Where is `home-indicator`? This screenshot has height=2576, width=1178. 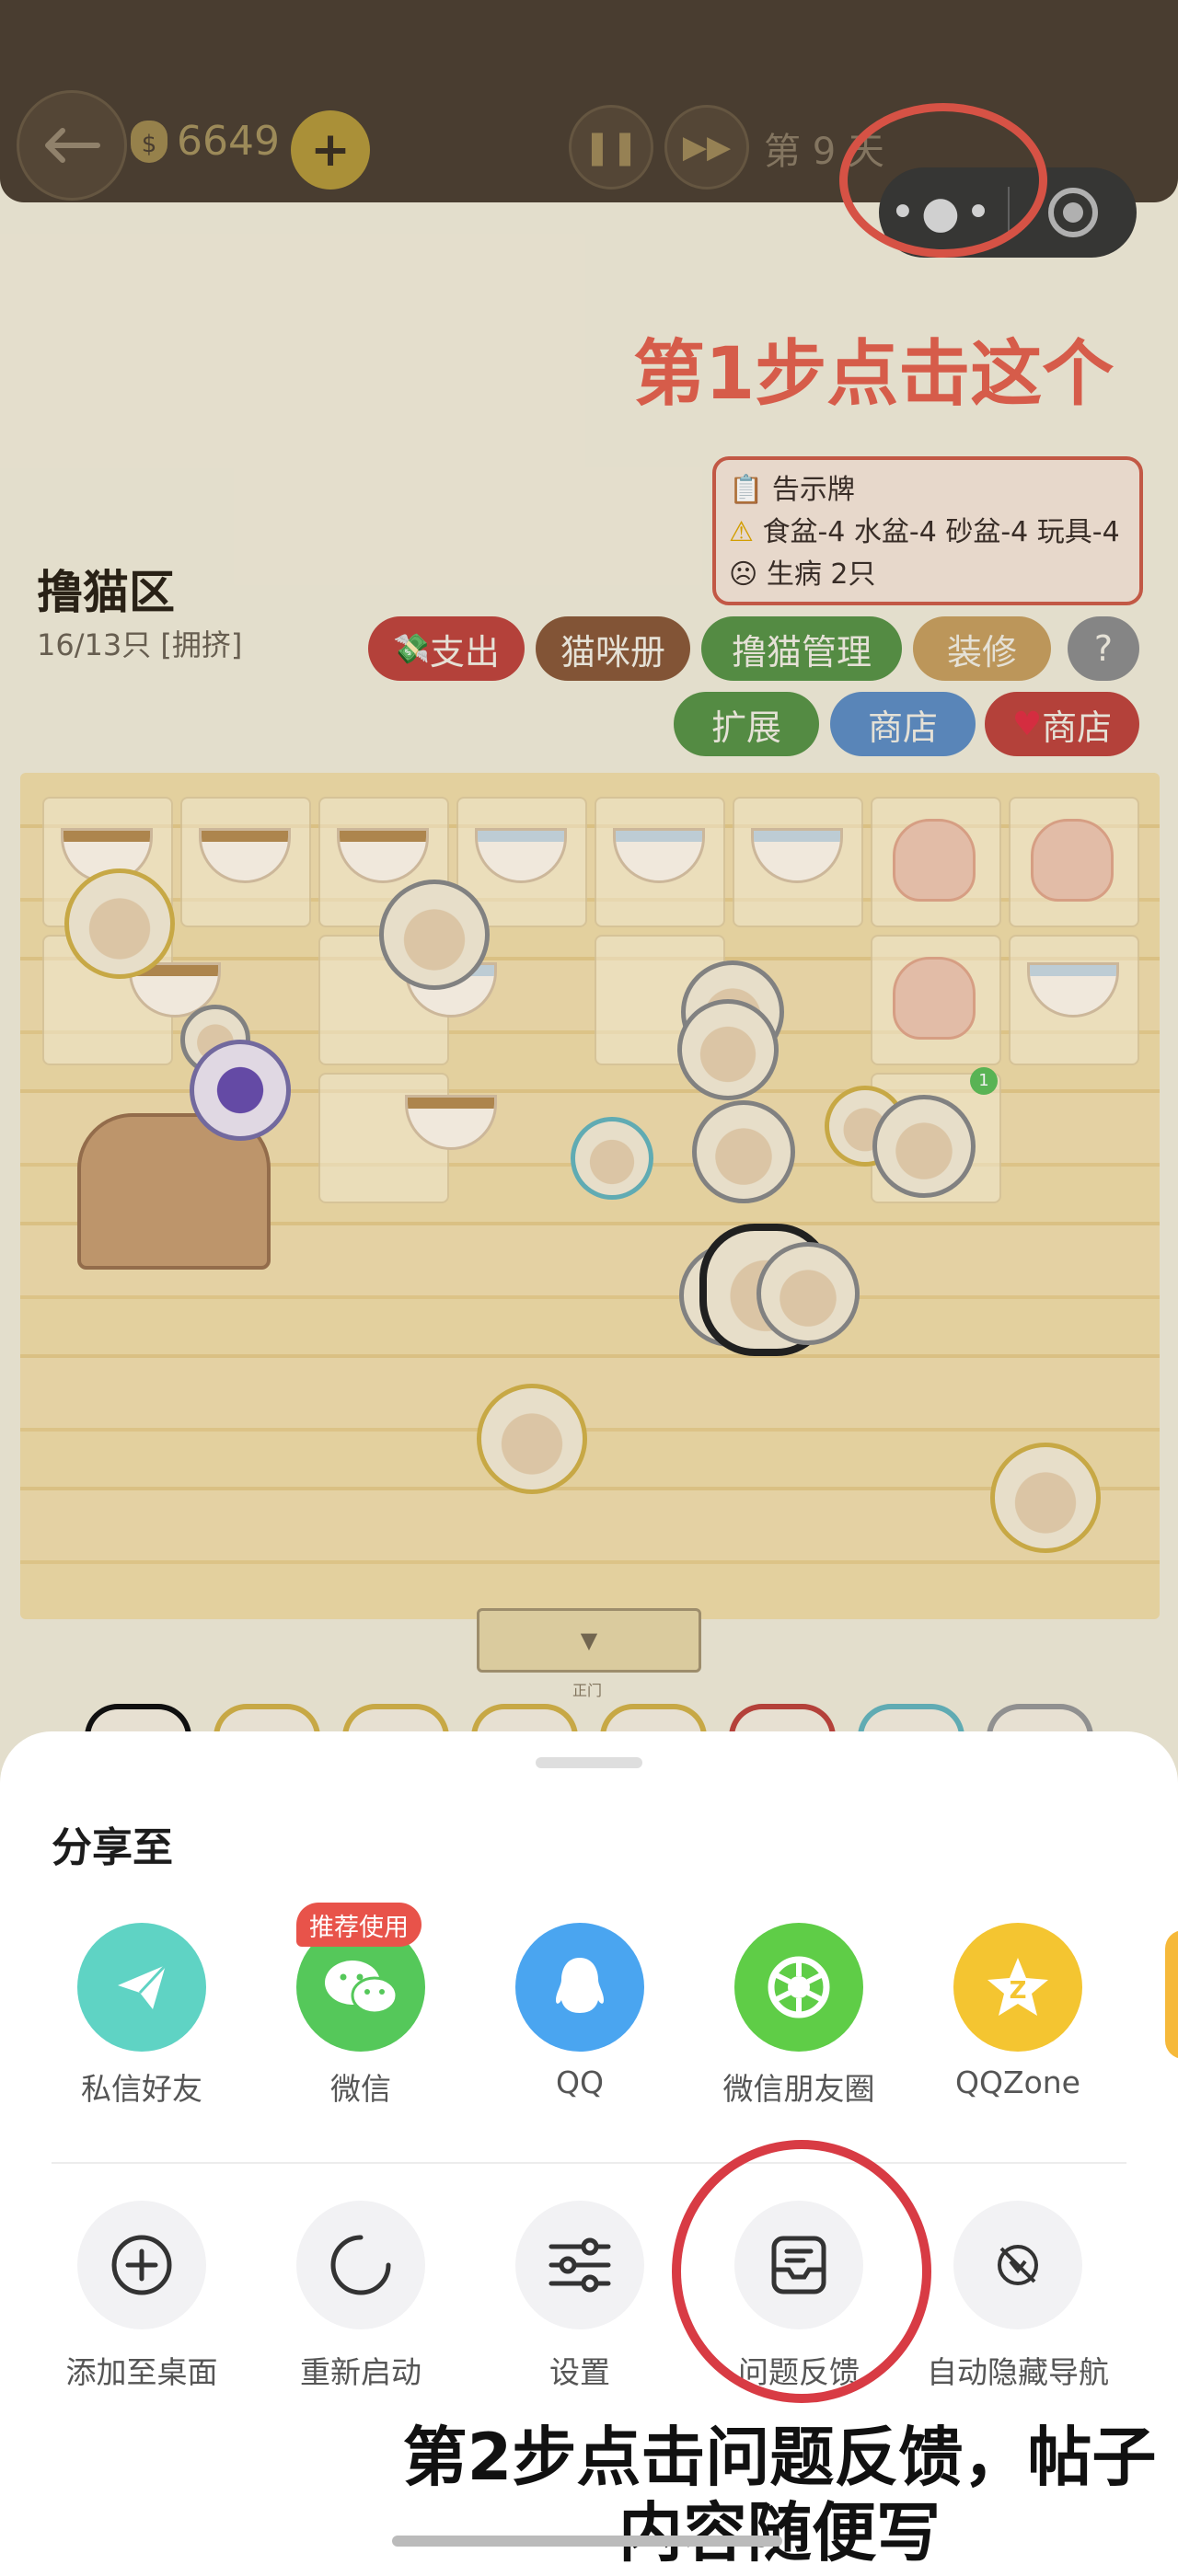 home-indicator is located at coordinates (587, 2541).